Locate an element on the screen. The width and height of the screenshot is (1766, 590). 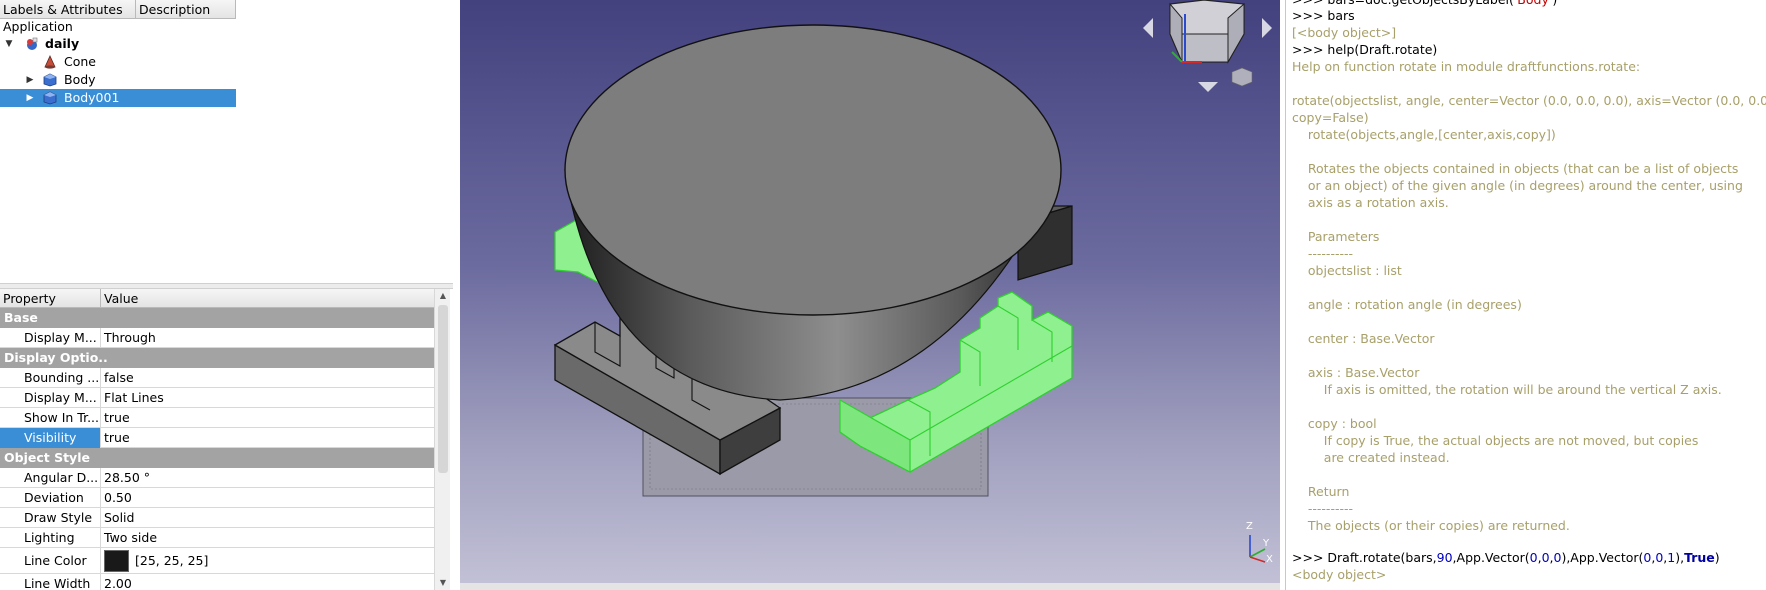
property-name: Lighting is located at coordinates (50, 538).